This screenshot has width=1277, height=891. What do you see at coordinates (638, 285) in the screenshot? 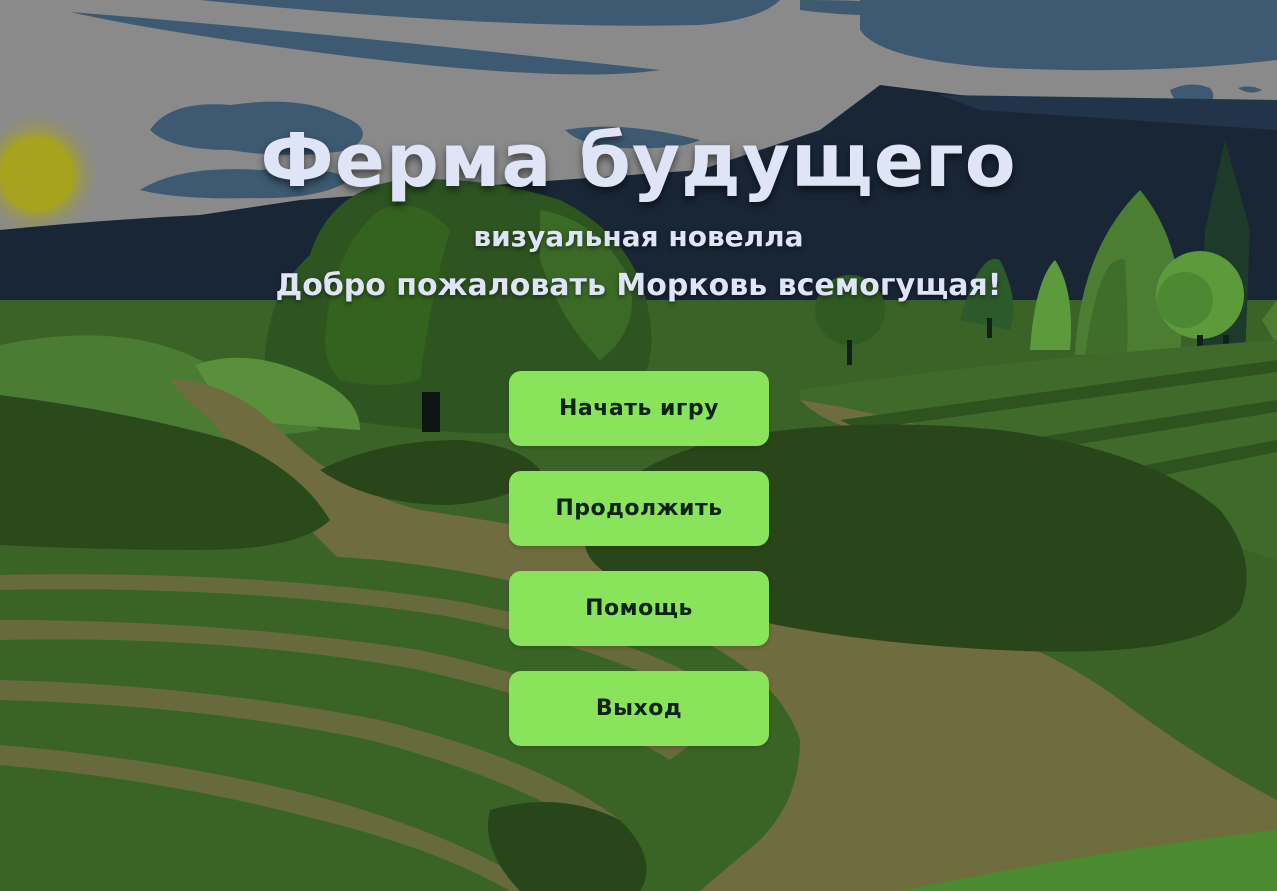
I see `welcome-message: Добро пожаловать Морковь всемогущая!` at bounding box center [638, 285].